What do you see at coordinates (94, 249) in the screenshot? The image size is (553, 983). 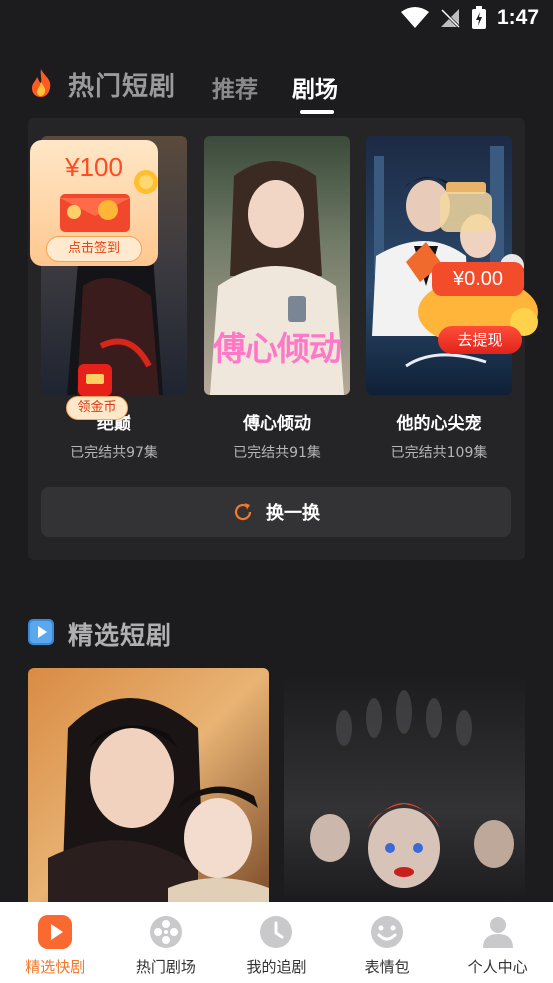 I see `signin-button: 点击签到` at bounding box center [94, 249].